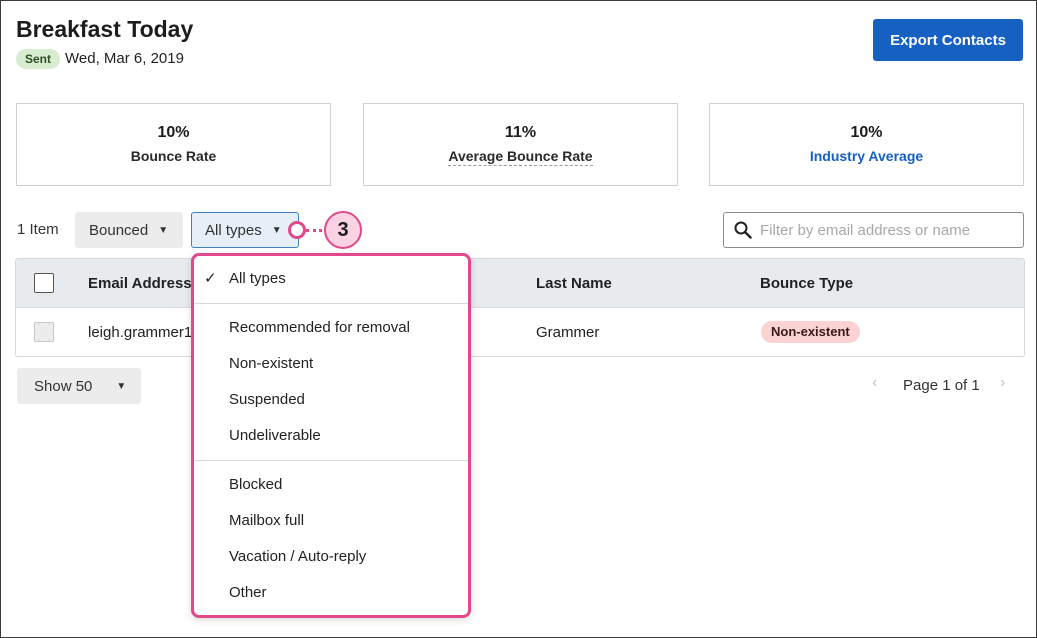 The image size is (1037, 638). Describe the element at coordinates (806, 283) in the screenshot. I see `column-header-bounce-type: Bounce Type` at that location.